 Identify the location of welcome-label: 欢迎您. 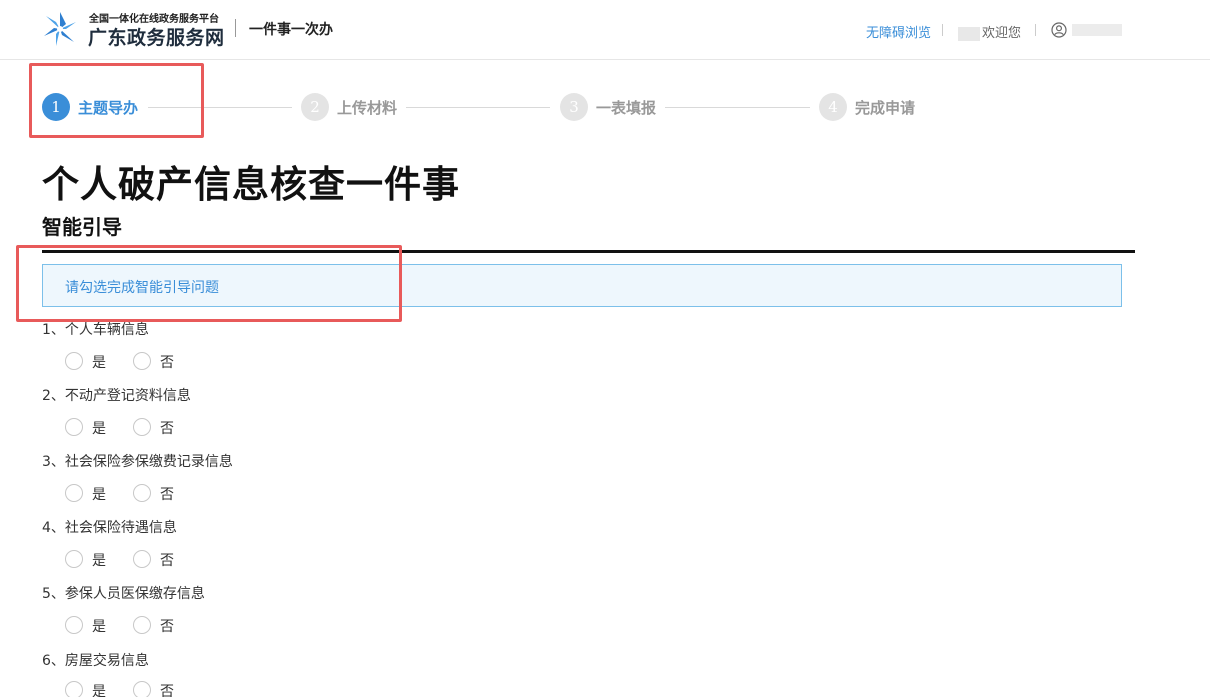
(1002, 33).